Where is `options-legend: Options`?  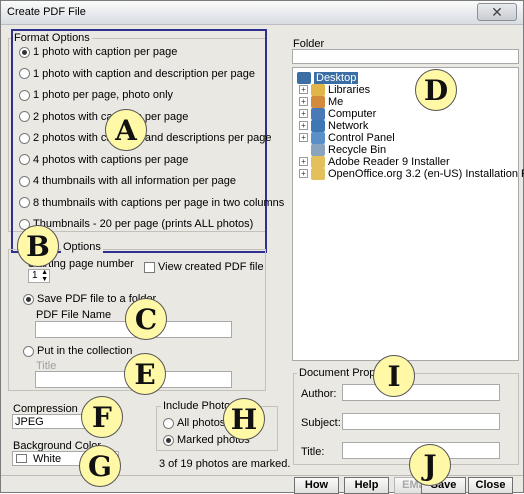 options-legend: Options is located at coordinates (82, 247).